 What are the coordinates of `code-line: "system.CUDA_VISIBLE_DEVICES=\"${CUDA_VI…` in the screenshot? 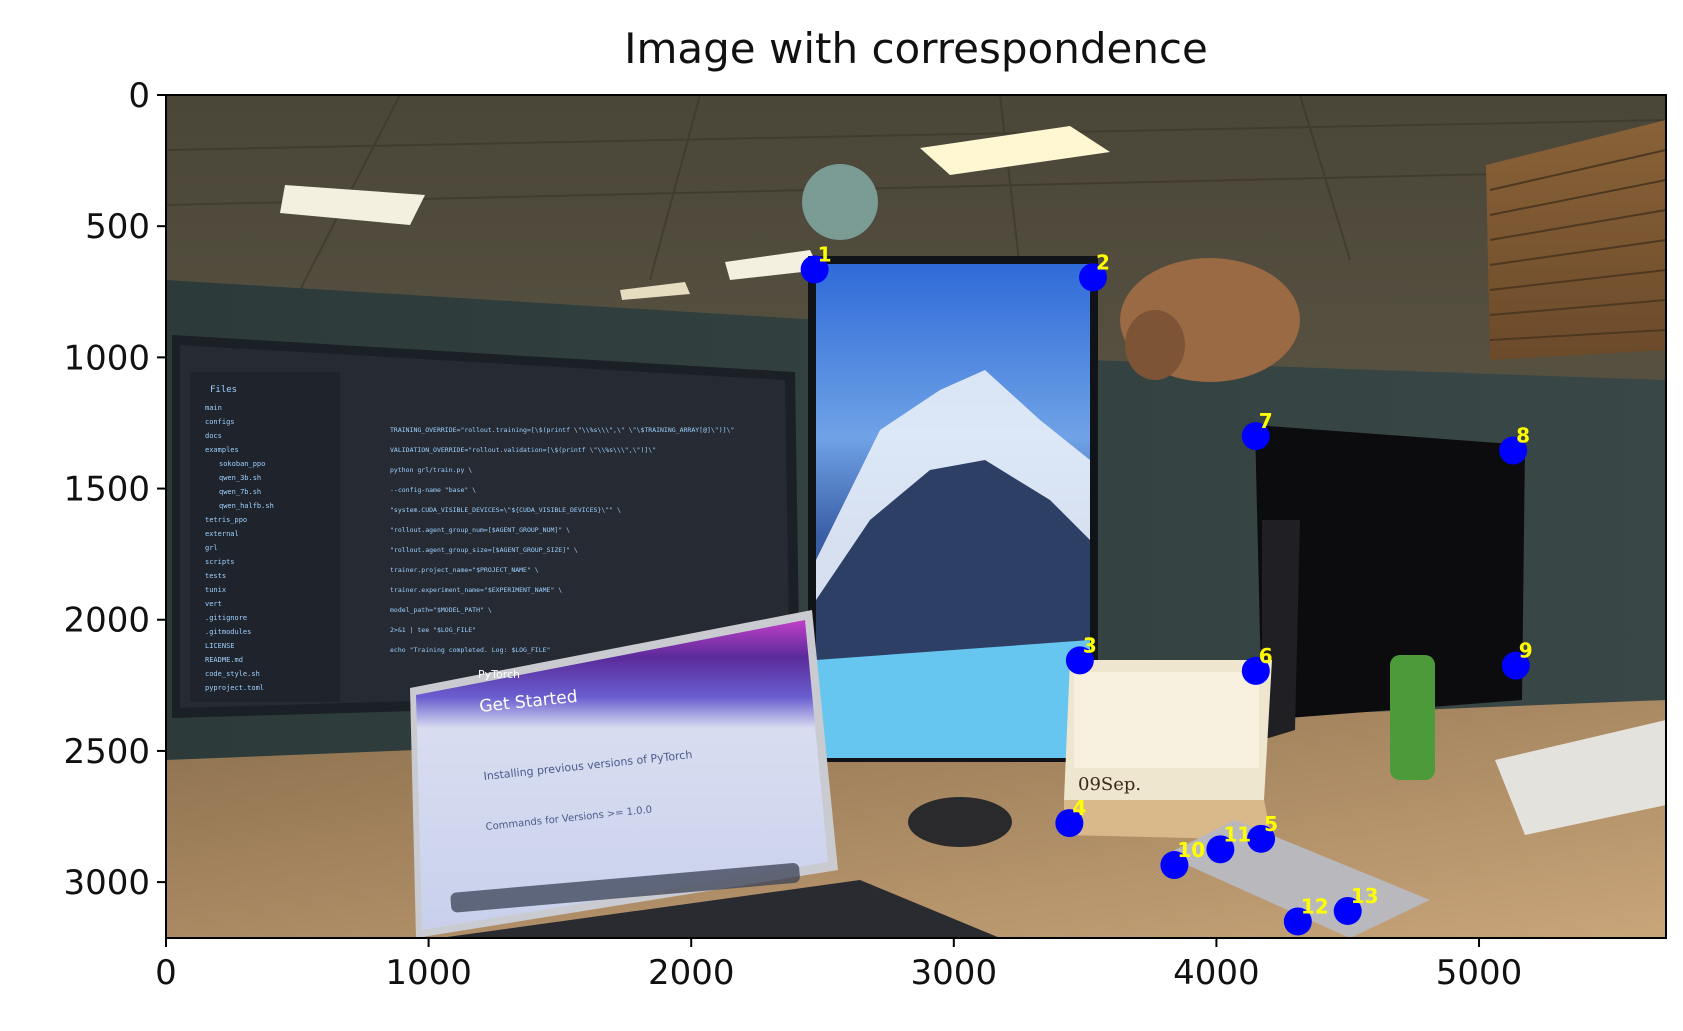 It's located at (505, 510).